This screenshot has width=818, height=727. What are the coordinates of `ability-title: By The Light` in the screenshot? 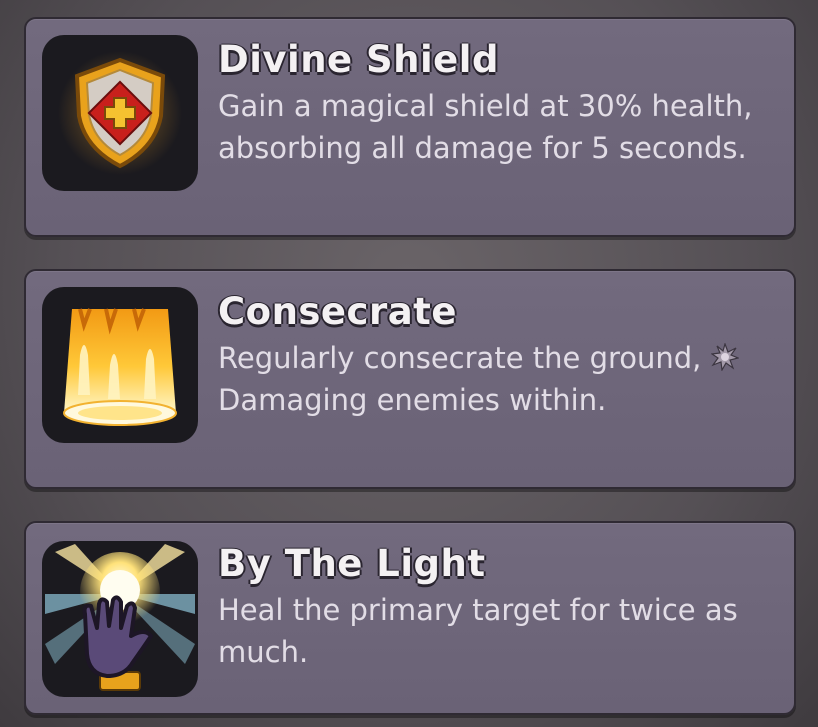 It's located at (352, 563).